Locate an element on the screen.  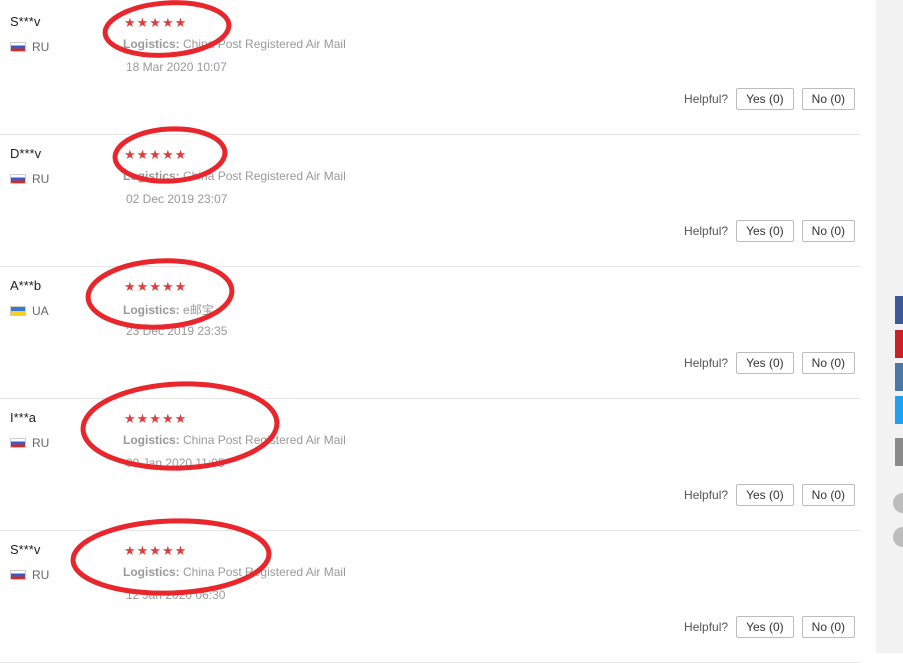
review-date: 09 Jan 2020 11:05 is located at coordinates (175, 463).